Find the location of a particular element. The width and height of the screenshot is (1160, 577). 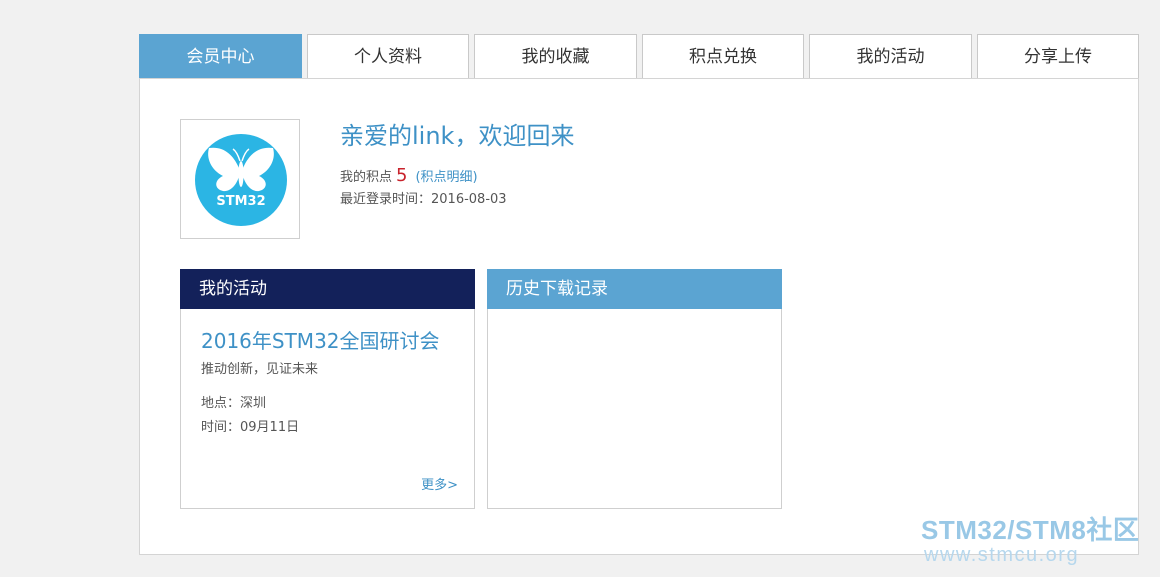

my-activities-header: 我的活动 is located at coordinates (327, 289).